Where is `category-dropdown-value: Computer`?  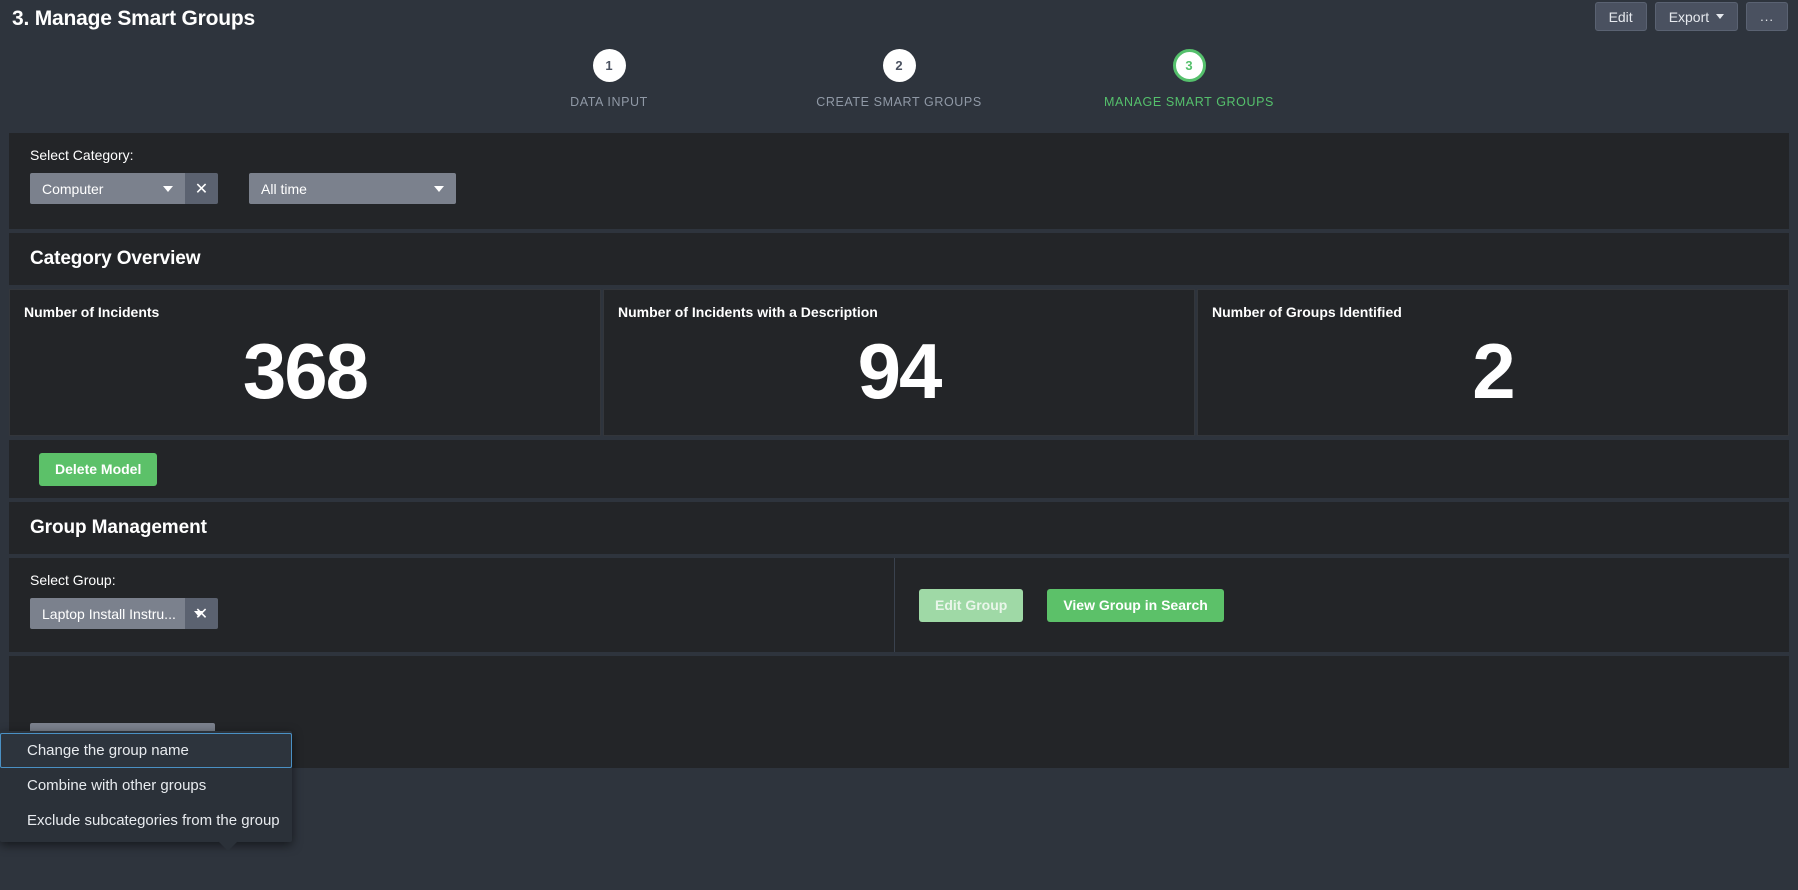
category-dropdown-value: Computer is located at coordinates (73, 188).